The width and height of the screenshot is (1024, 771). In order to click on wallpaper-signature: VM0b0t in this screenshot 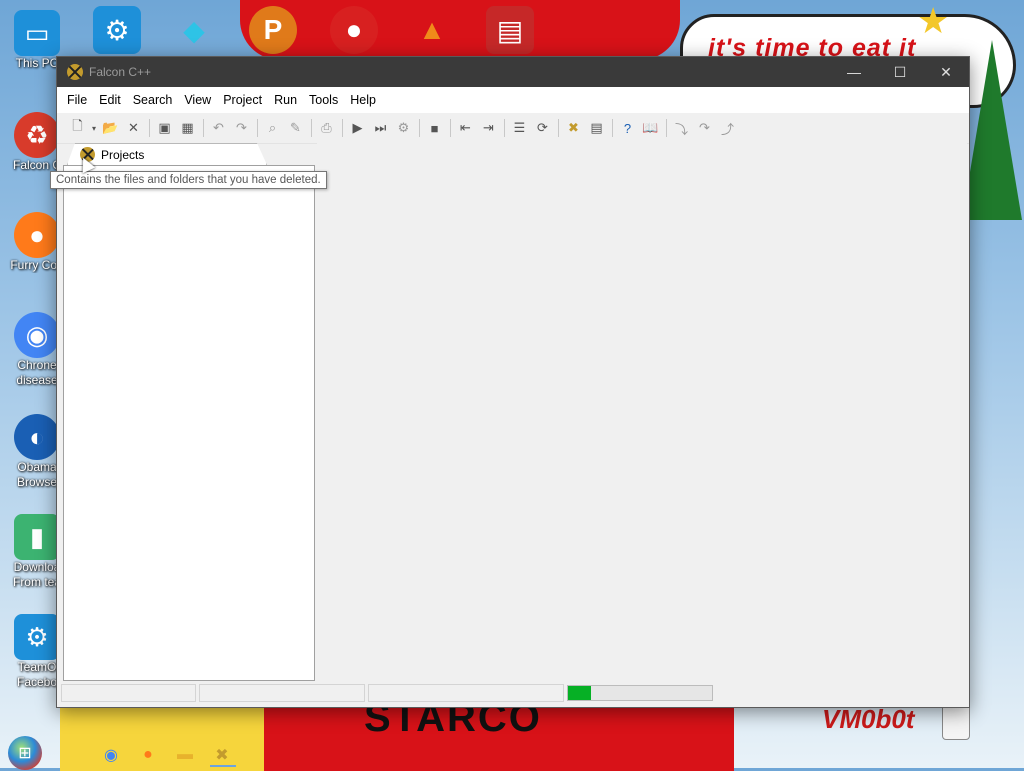, I will do `click(868, 719)`.